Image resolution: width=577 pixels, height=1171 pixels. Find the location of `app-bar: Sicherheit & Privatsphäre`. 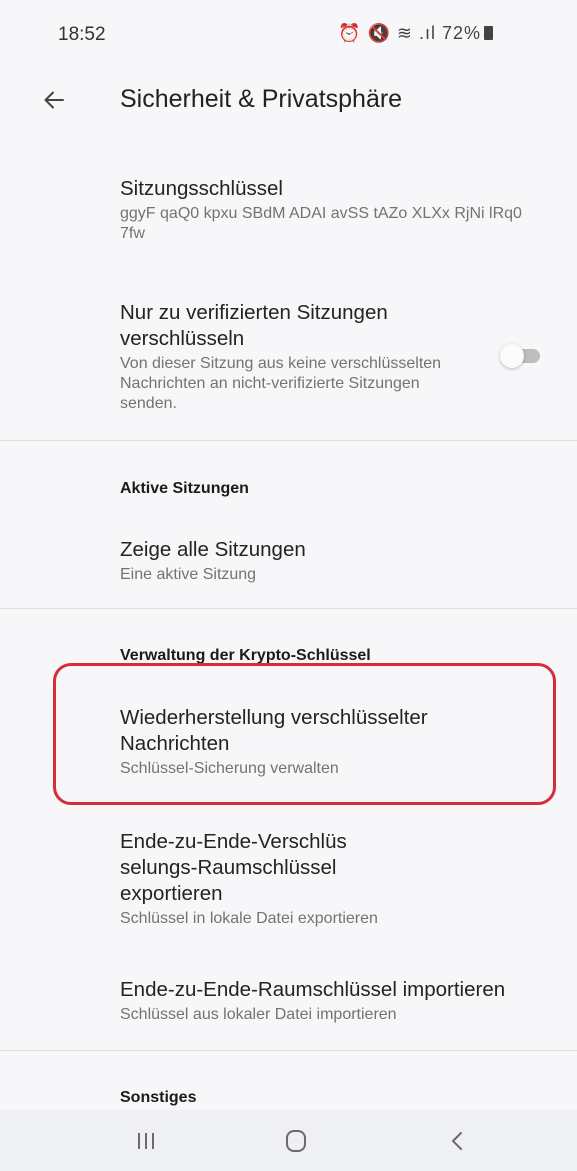

app-bar: Sicherheit & Privatsphäre is located at coordinates (288, 100).